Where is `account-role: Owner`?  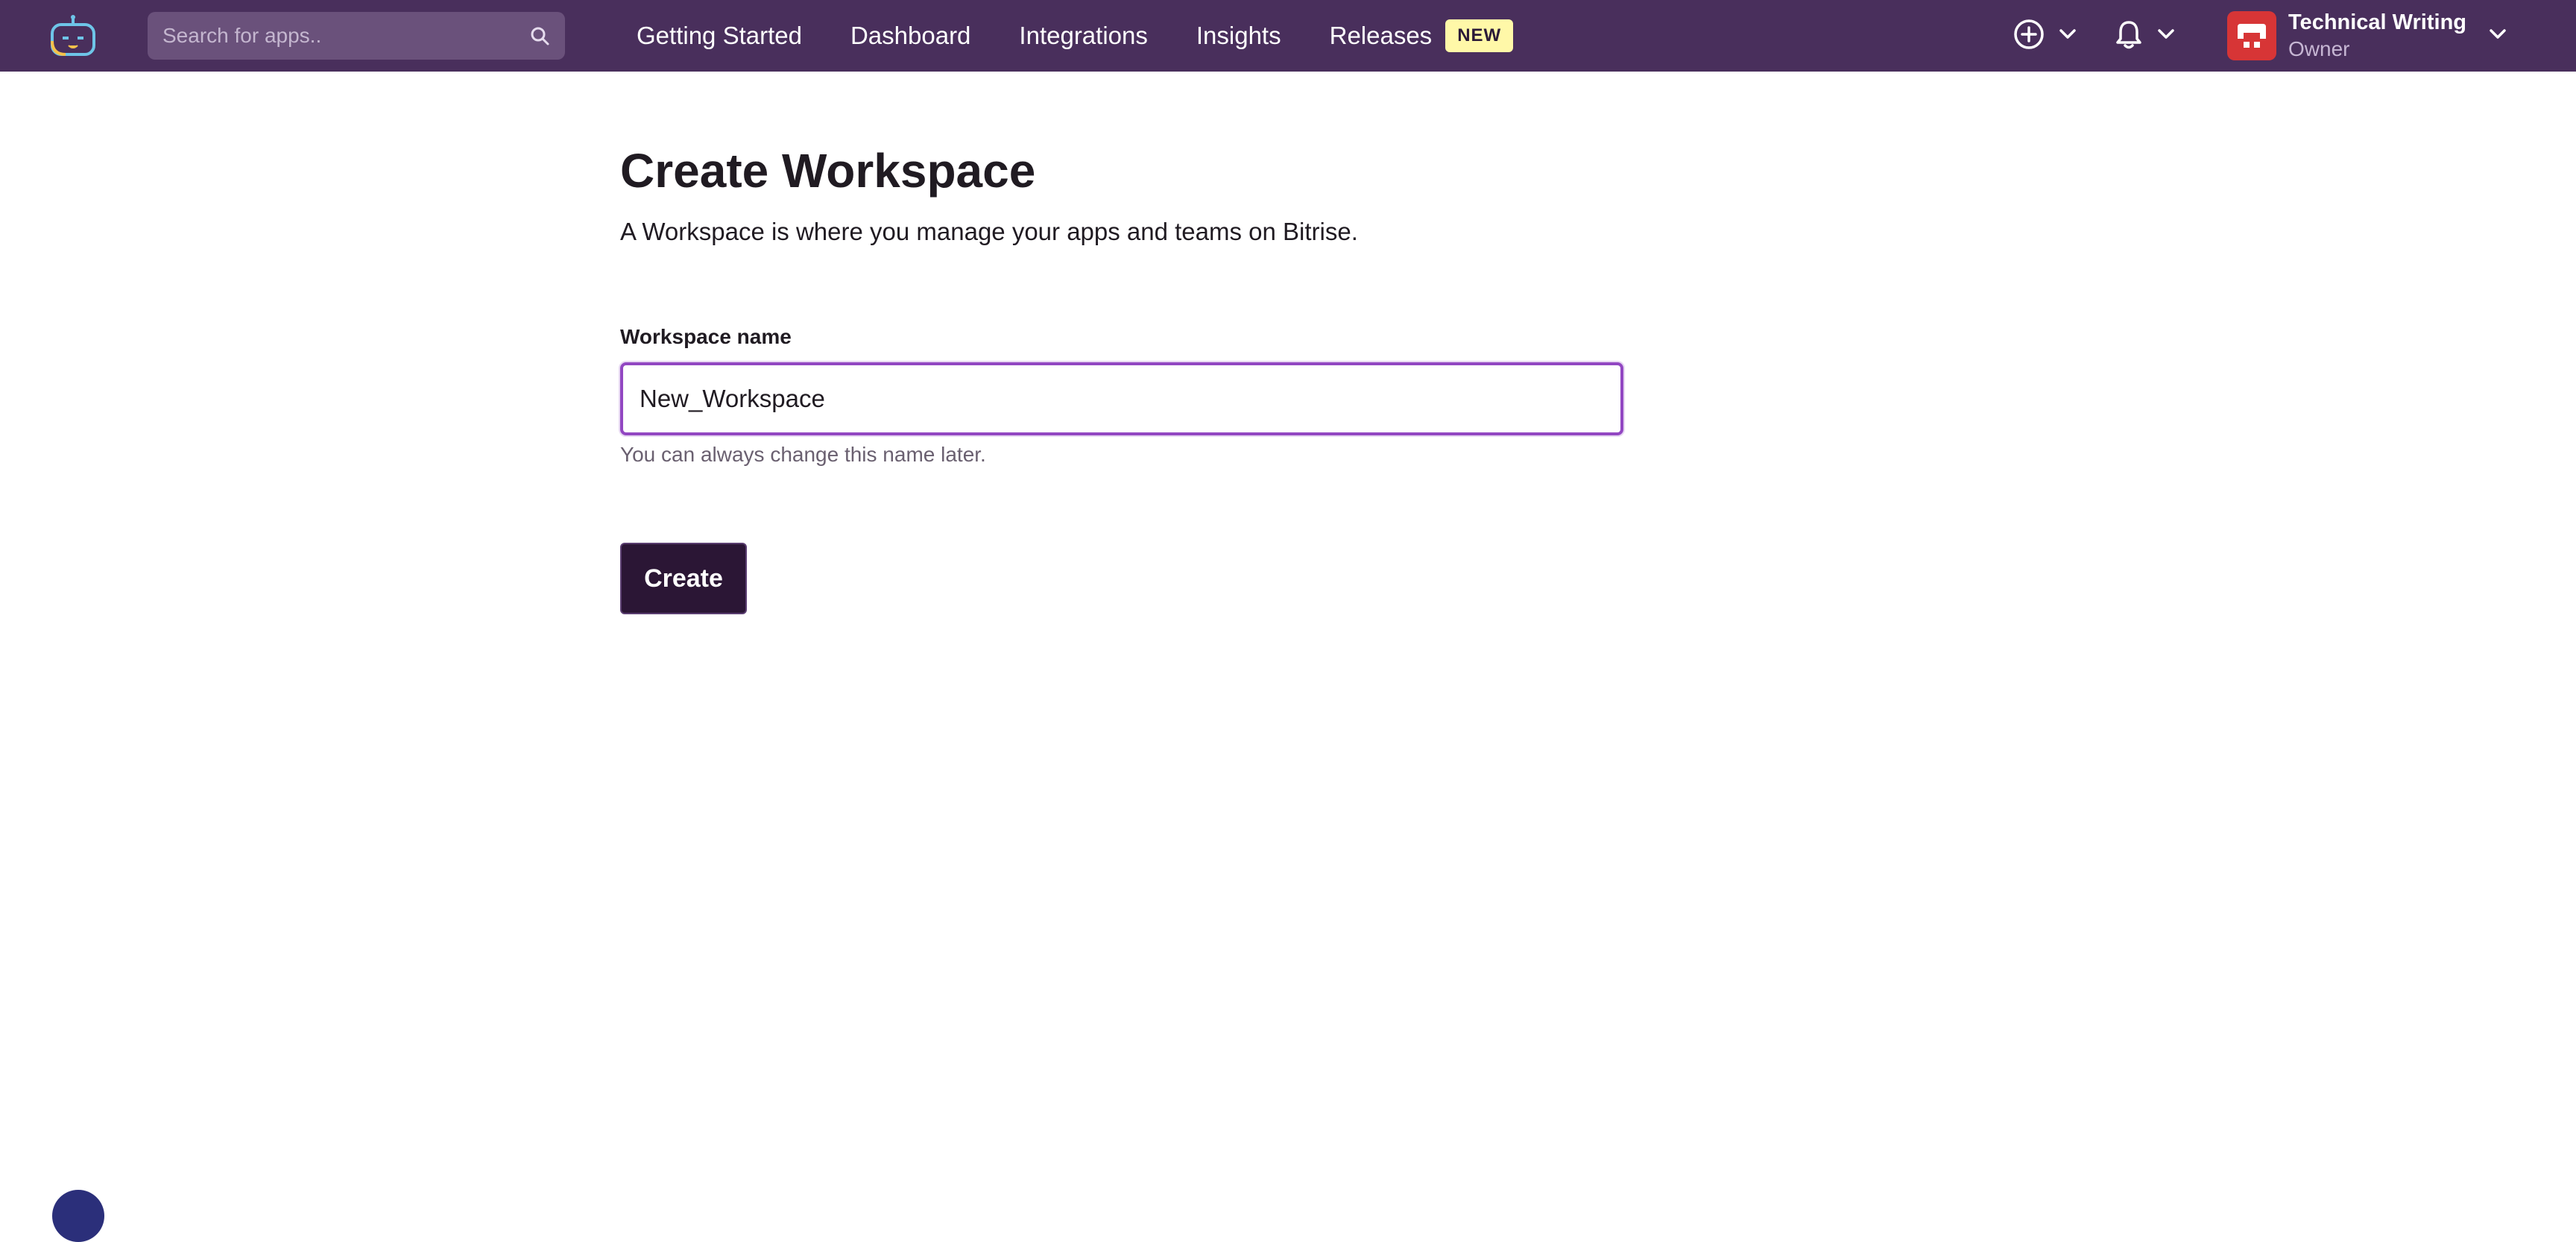 account-role: Owner is located at coordinates (2319, 48).